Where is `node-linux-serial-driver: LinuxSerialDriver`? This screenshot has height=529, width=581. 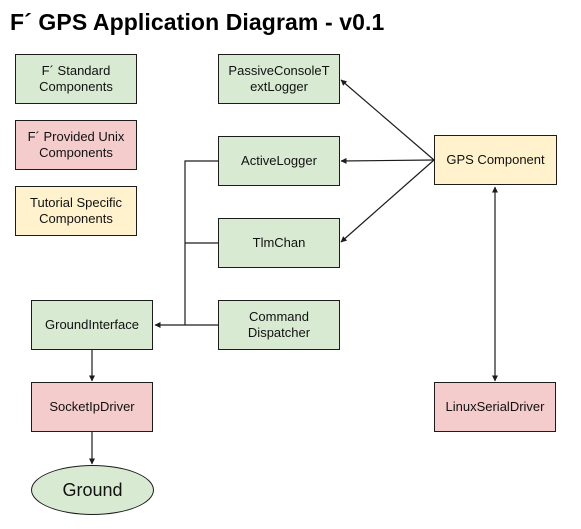 node-linux-serial-driver: LinuxSerialDriver is located at coordinates (495, 407).